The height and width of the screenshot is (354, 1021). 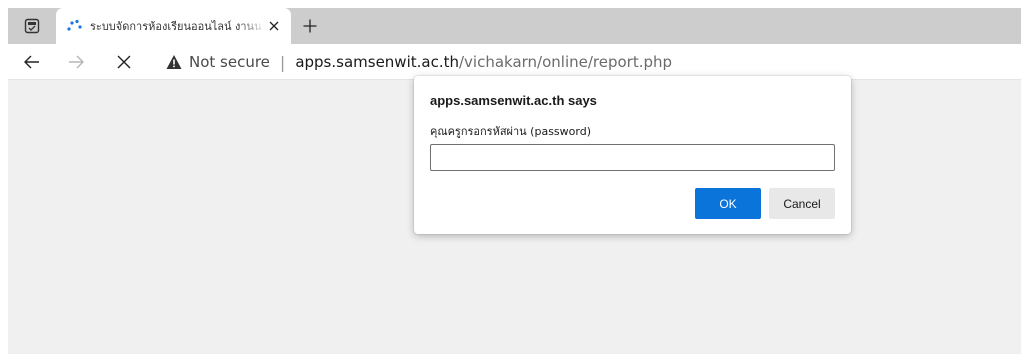 What do you see at coordinates (229, 62) in the screenshot?
I see `security-label: Not secure` at bounding box center [229, 62].